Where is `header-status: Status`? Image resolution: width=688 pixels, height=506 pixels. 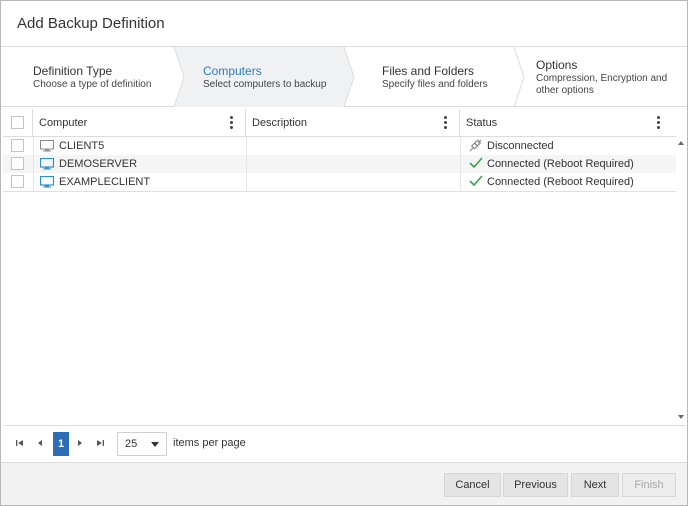 header-status: Status is located at coordinates (568, 123).